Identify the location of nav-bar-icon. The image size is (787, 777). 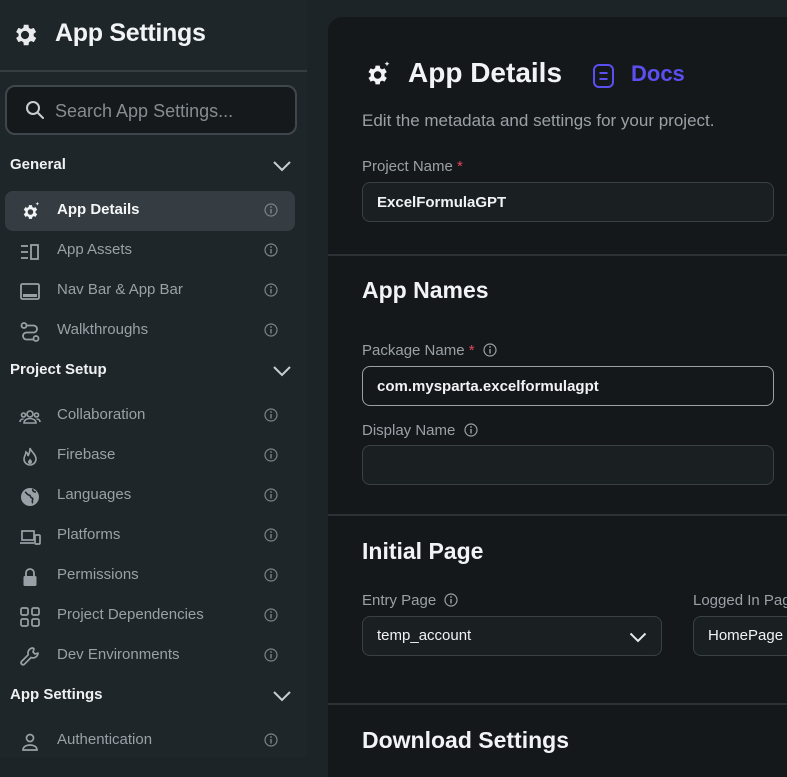
(30, 292).